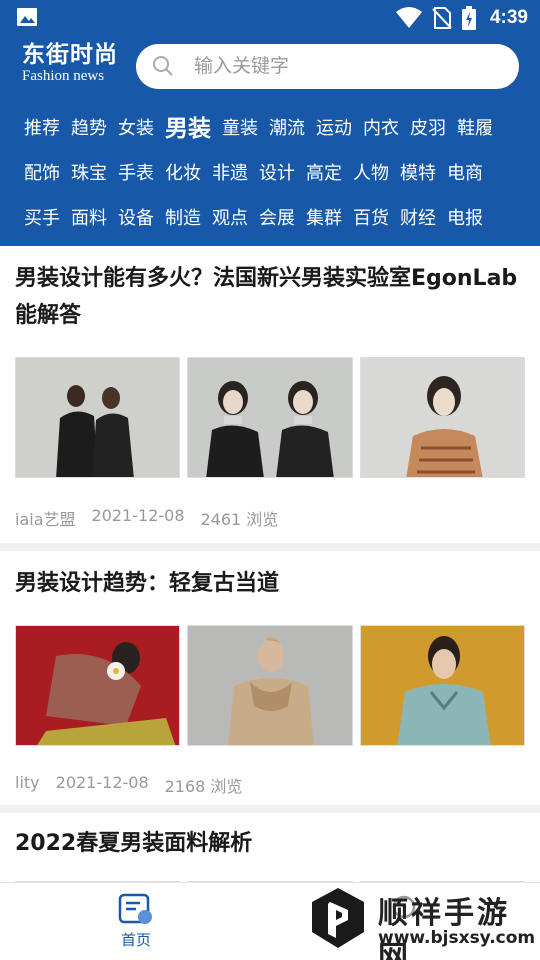 The image size is (540, 960). Describe the element at coordinates (371, 219) in the screenshot. I see `category-tab: 百货` at that location.